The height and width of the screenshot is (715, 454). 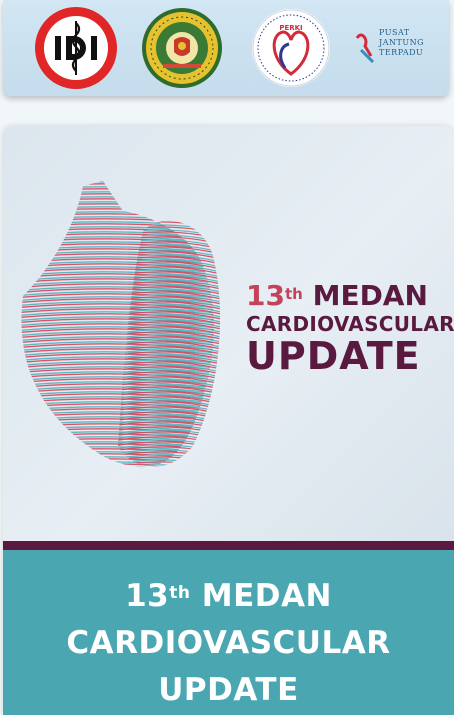 What do you see at coordinates (265, 295) in the screenshot?
I see `artwork-edition-number: 13` at bounding box center [265, 295].